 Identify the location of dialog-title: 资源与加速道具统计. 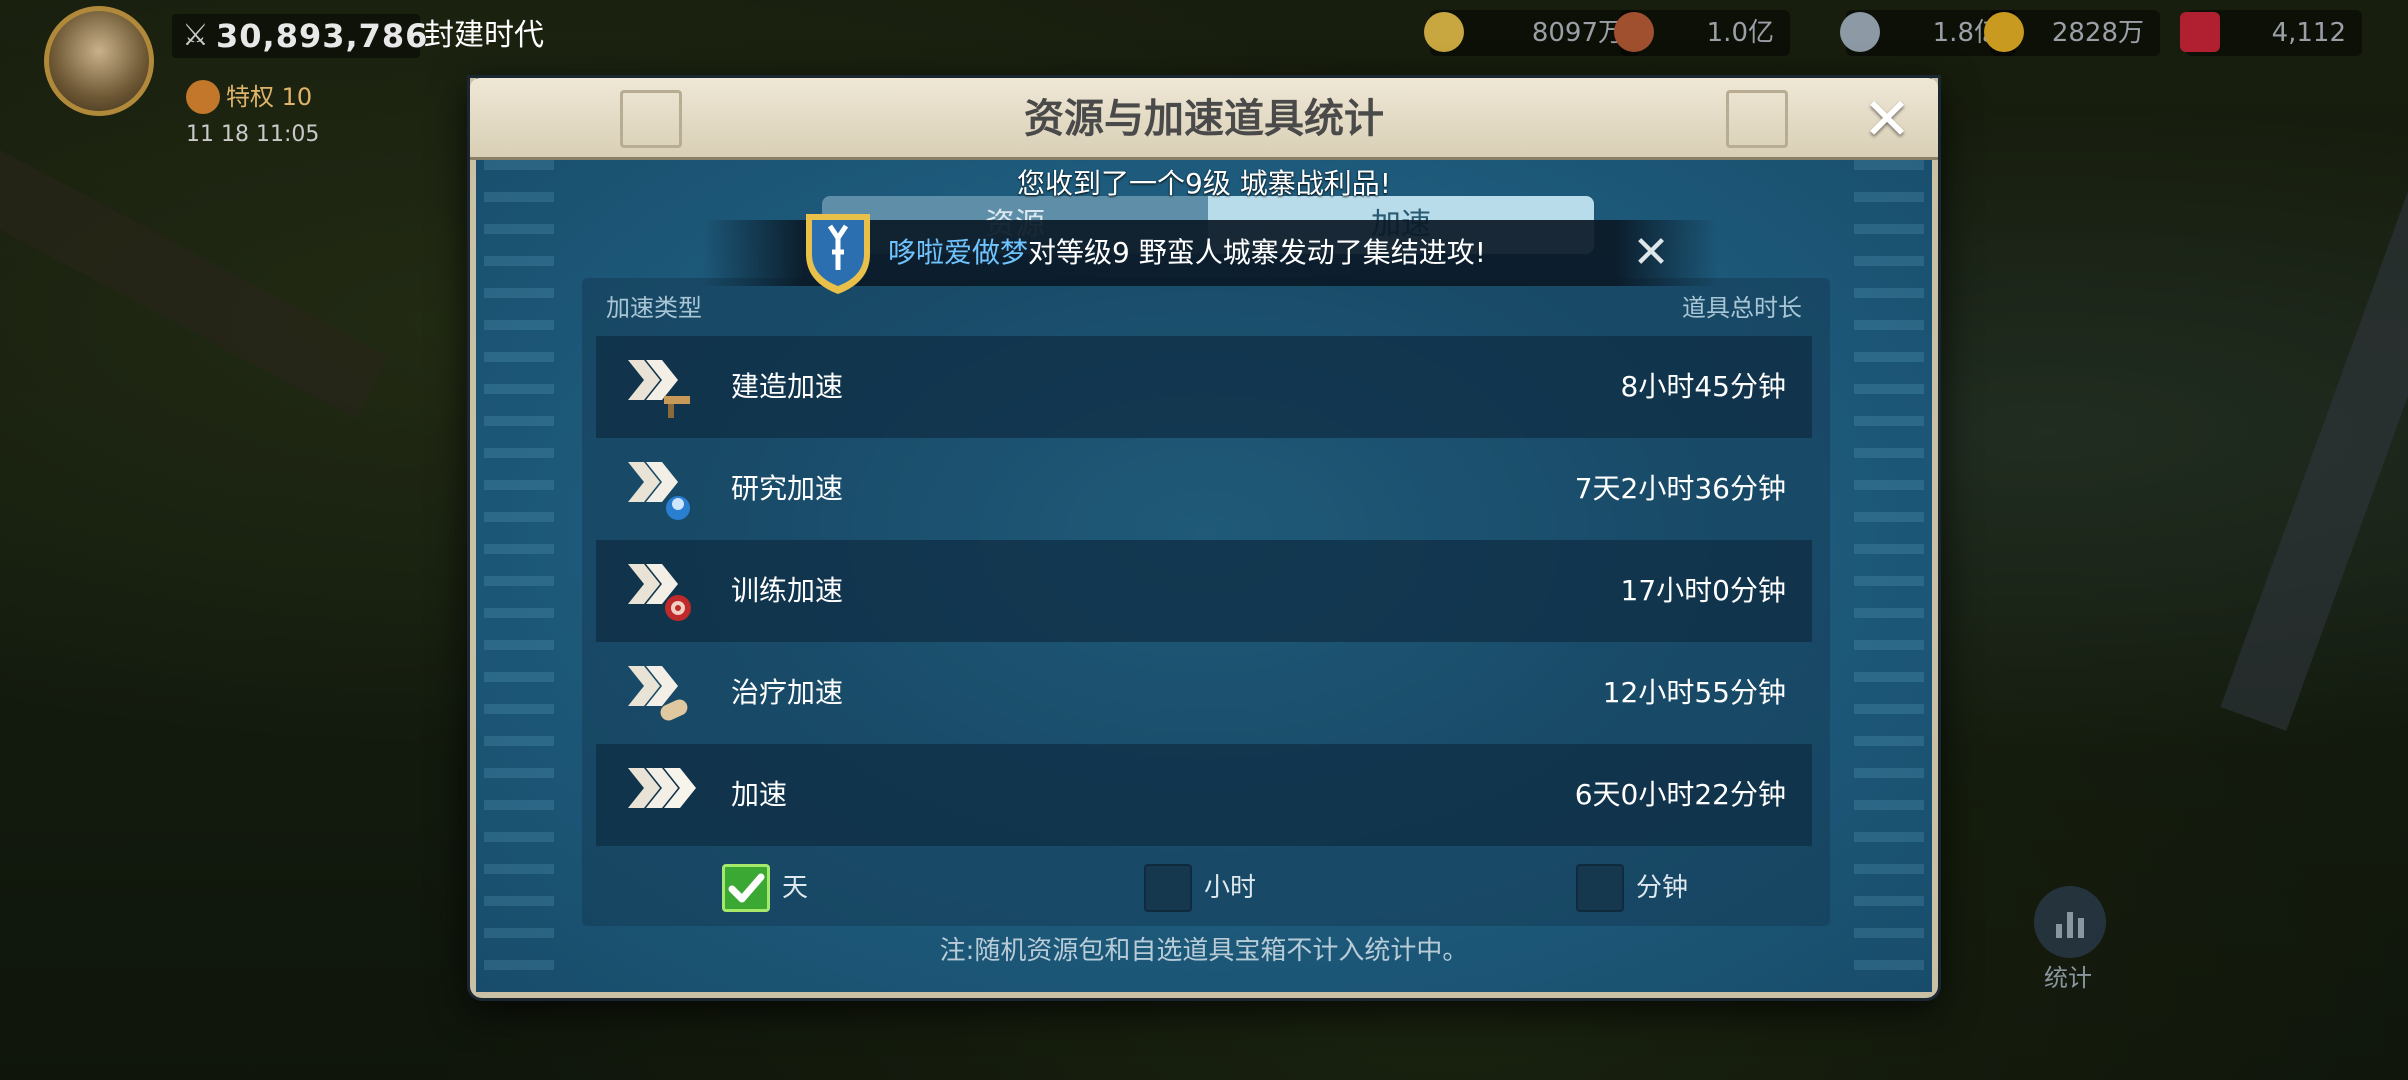
(1204, 119).